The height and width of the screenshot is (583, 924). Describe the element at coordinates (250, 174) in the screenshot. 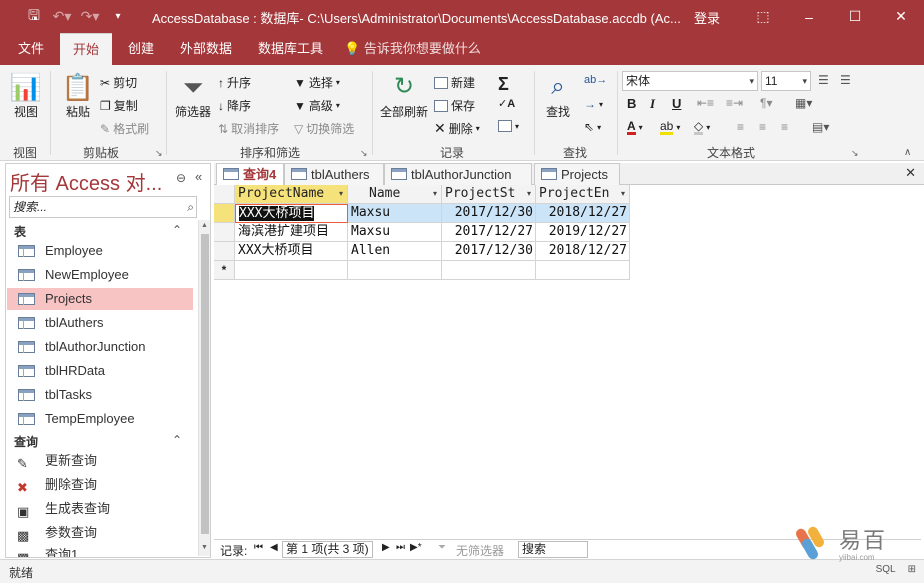

I see `doc-tab-query4: 查询4` at that location.